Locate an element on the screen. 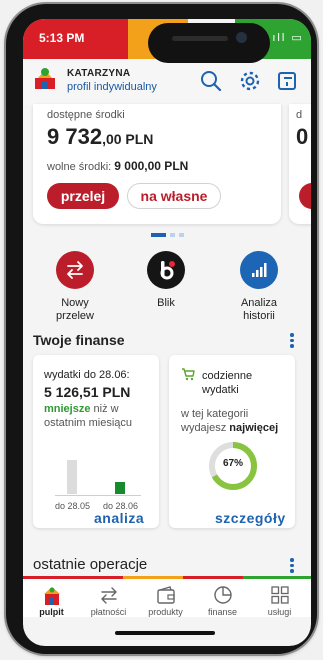 This screenshot has height=660, width=323. carousel-pager is located at coordinates (169, 235).